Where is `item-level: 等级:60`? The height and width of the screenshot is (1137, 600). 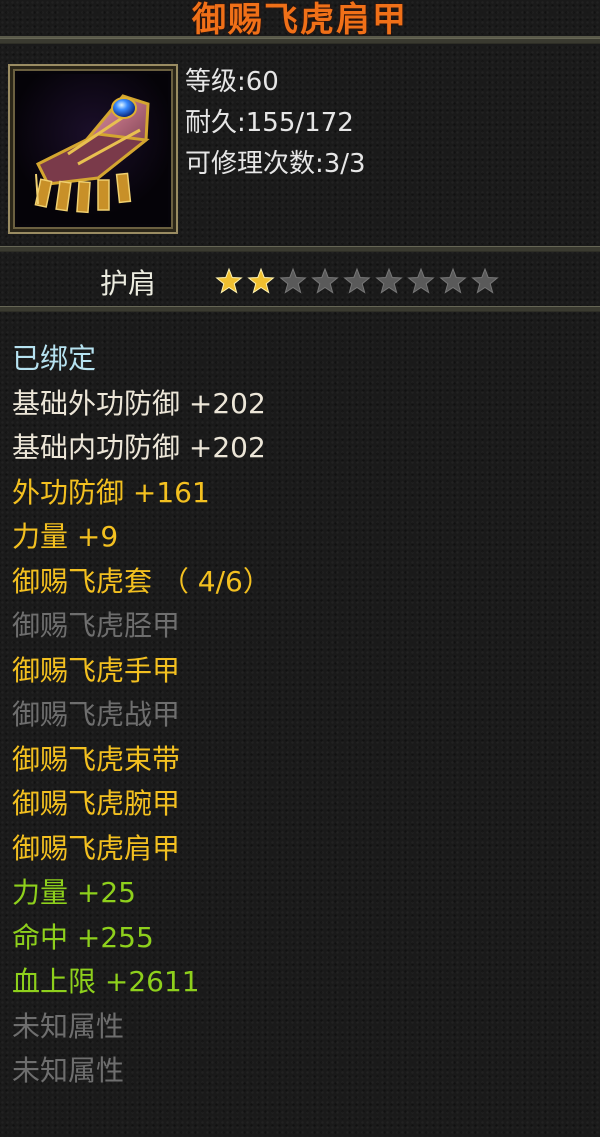
item-level: 等级:60 is located at coordinates (232, 82).